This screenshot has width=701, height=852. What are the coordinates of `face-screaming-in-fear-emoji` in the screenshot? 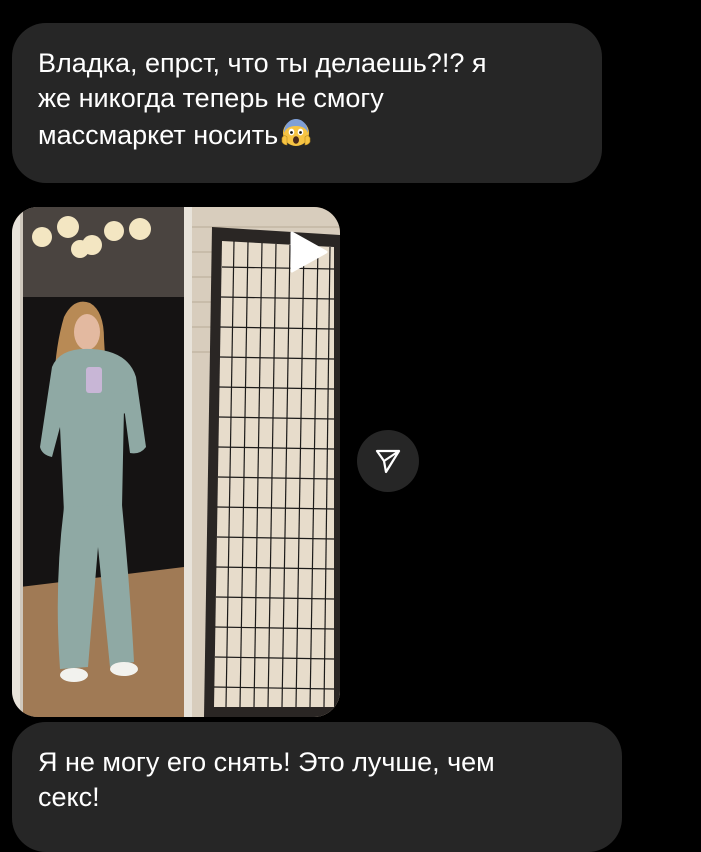 It's located at (296, 132).